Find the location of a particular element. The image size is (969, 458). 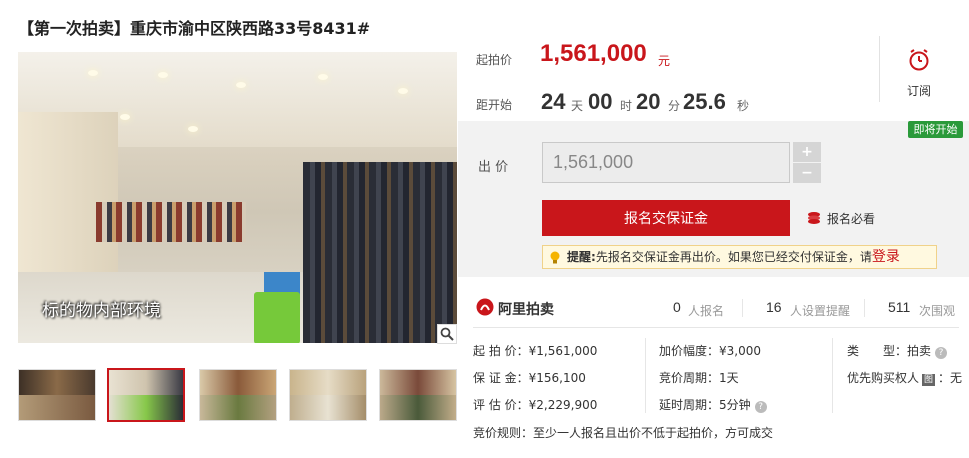

detail-value: ¥2,229,900 is located at coordinates (563, 405).